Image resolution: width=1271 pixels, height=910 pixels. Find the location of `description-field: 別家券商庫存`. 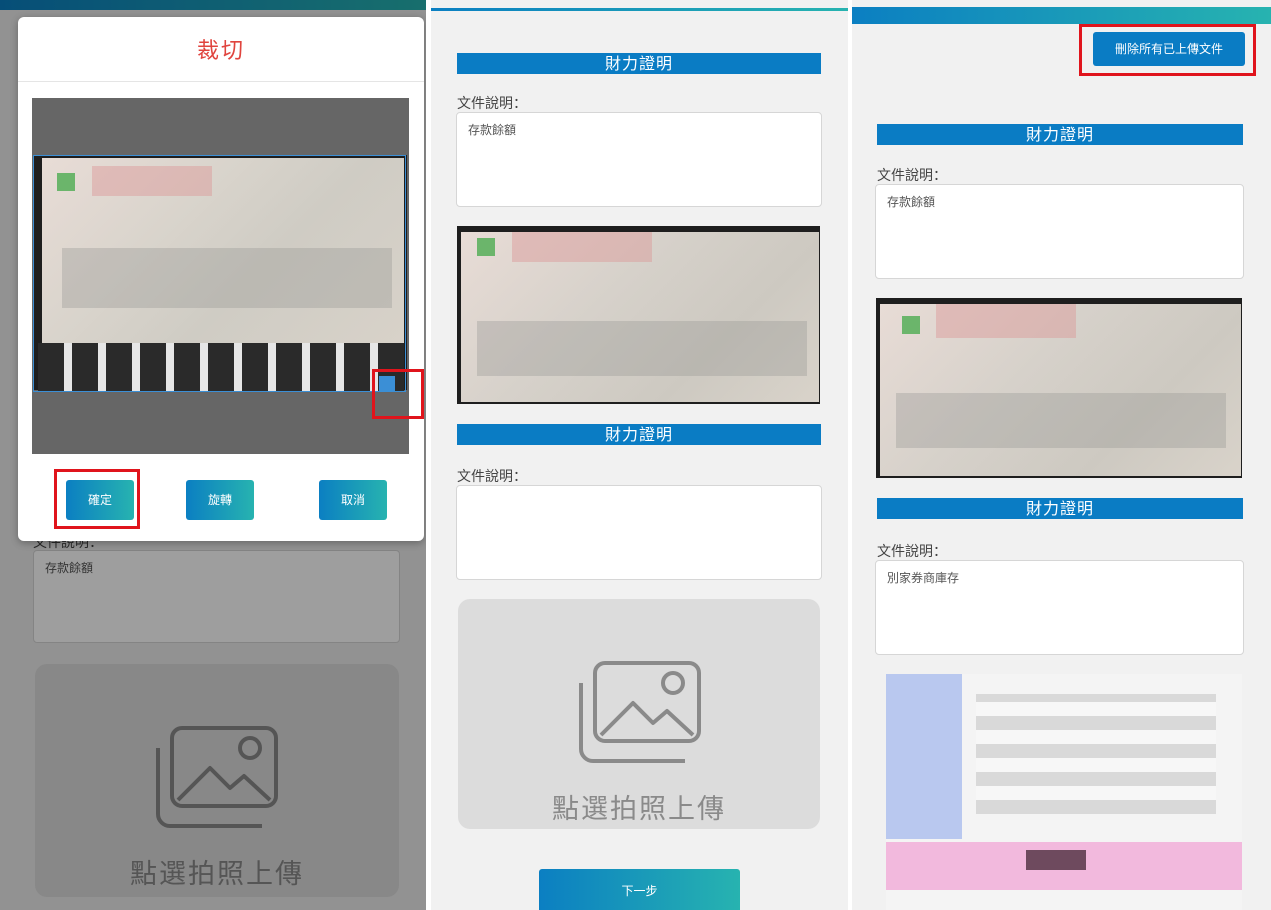

description-field: 別家券商庫存 is located at coordinates (1059, 607).